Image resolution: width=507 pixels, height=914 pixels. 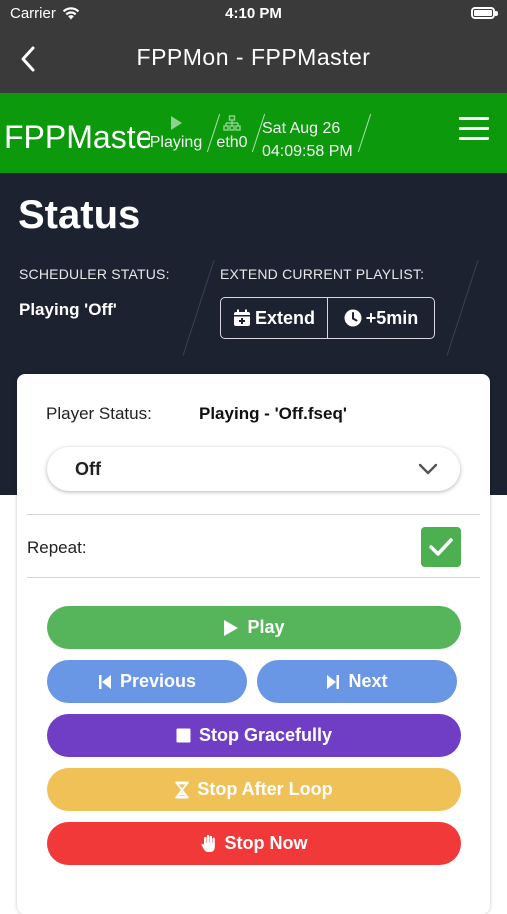 What do you see at coordinates (57, 547) in the screenshot?
I see `repeat-label: Repeat:` at bounding box center [57, 547].